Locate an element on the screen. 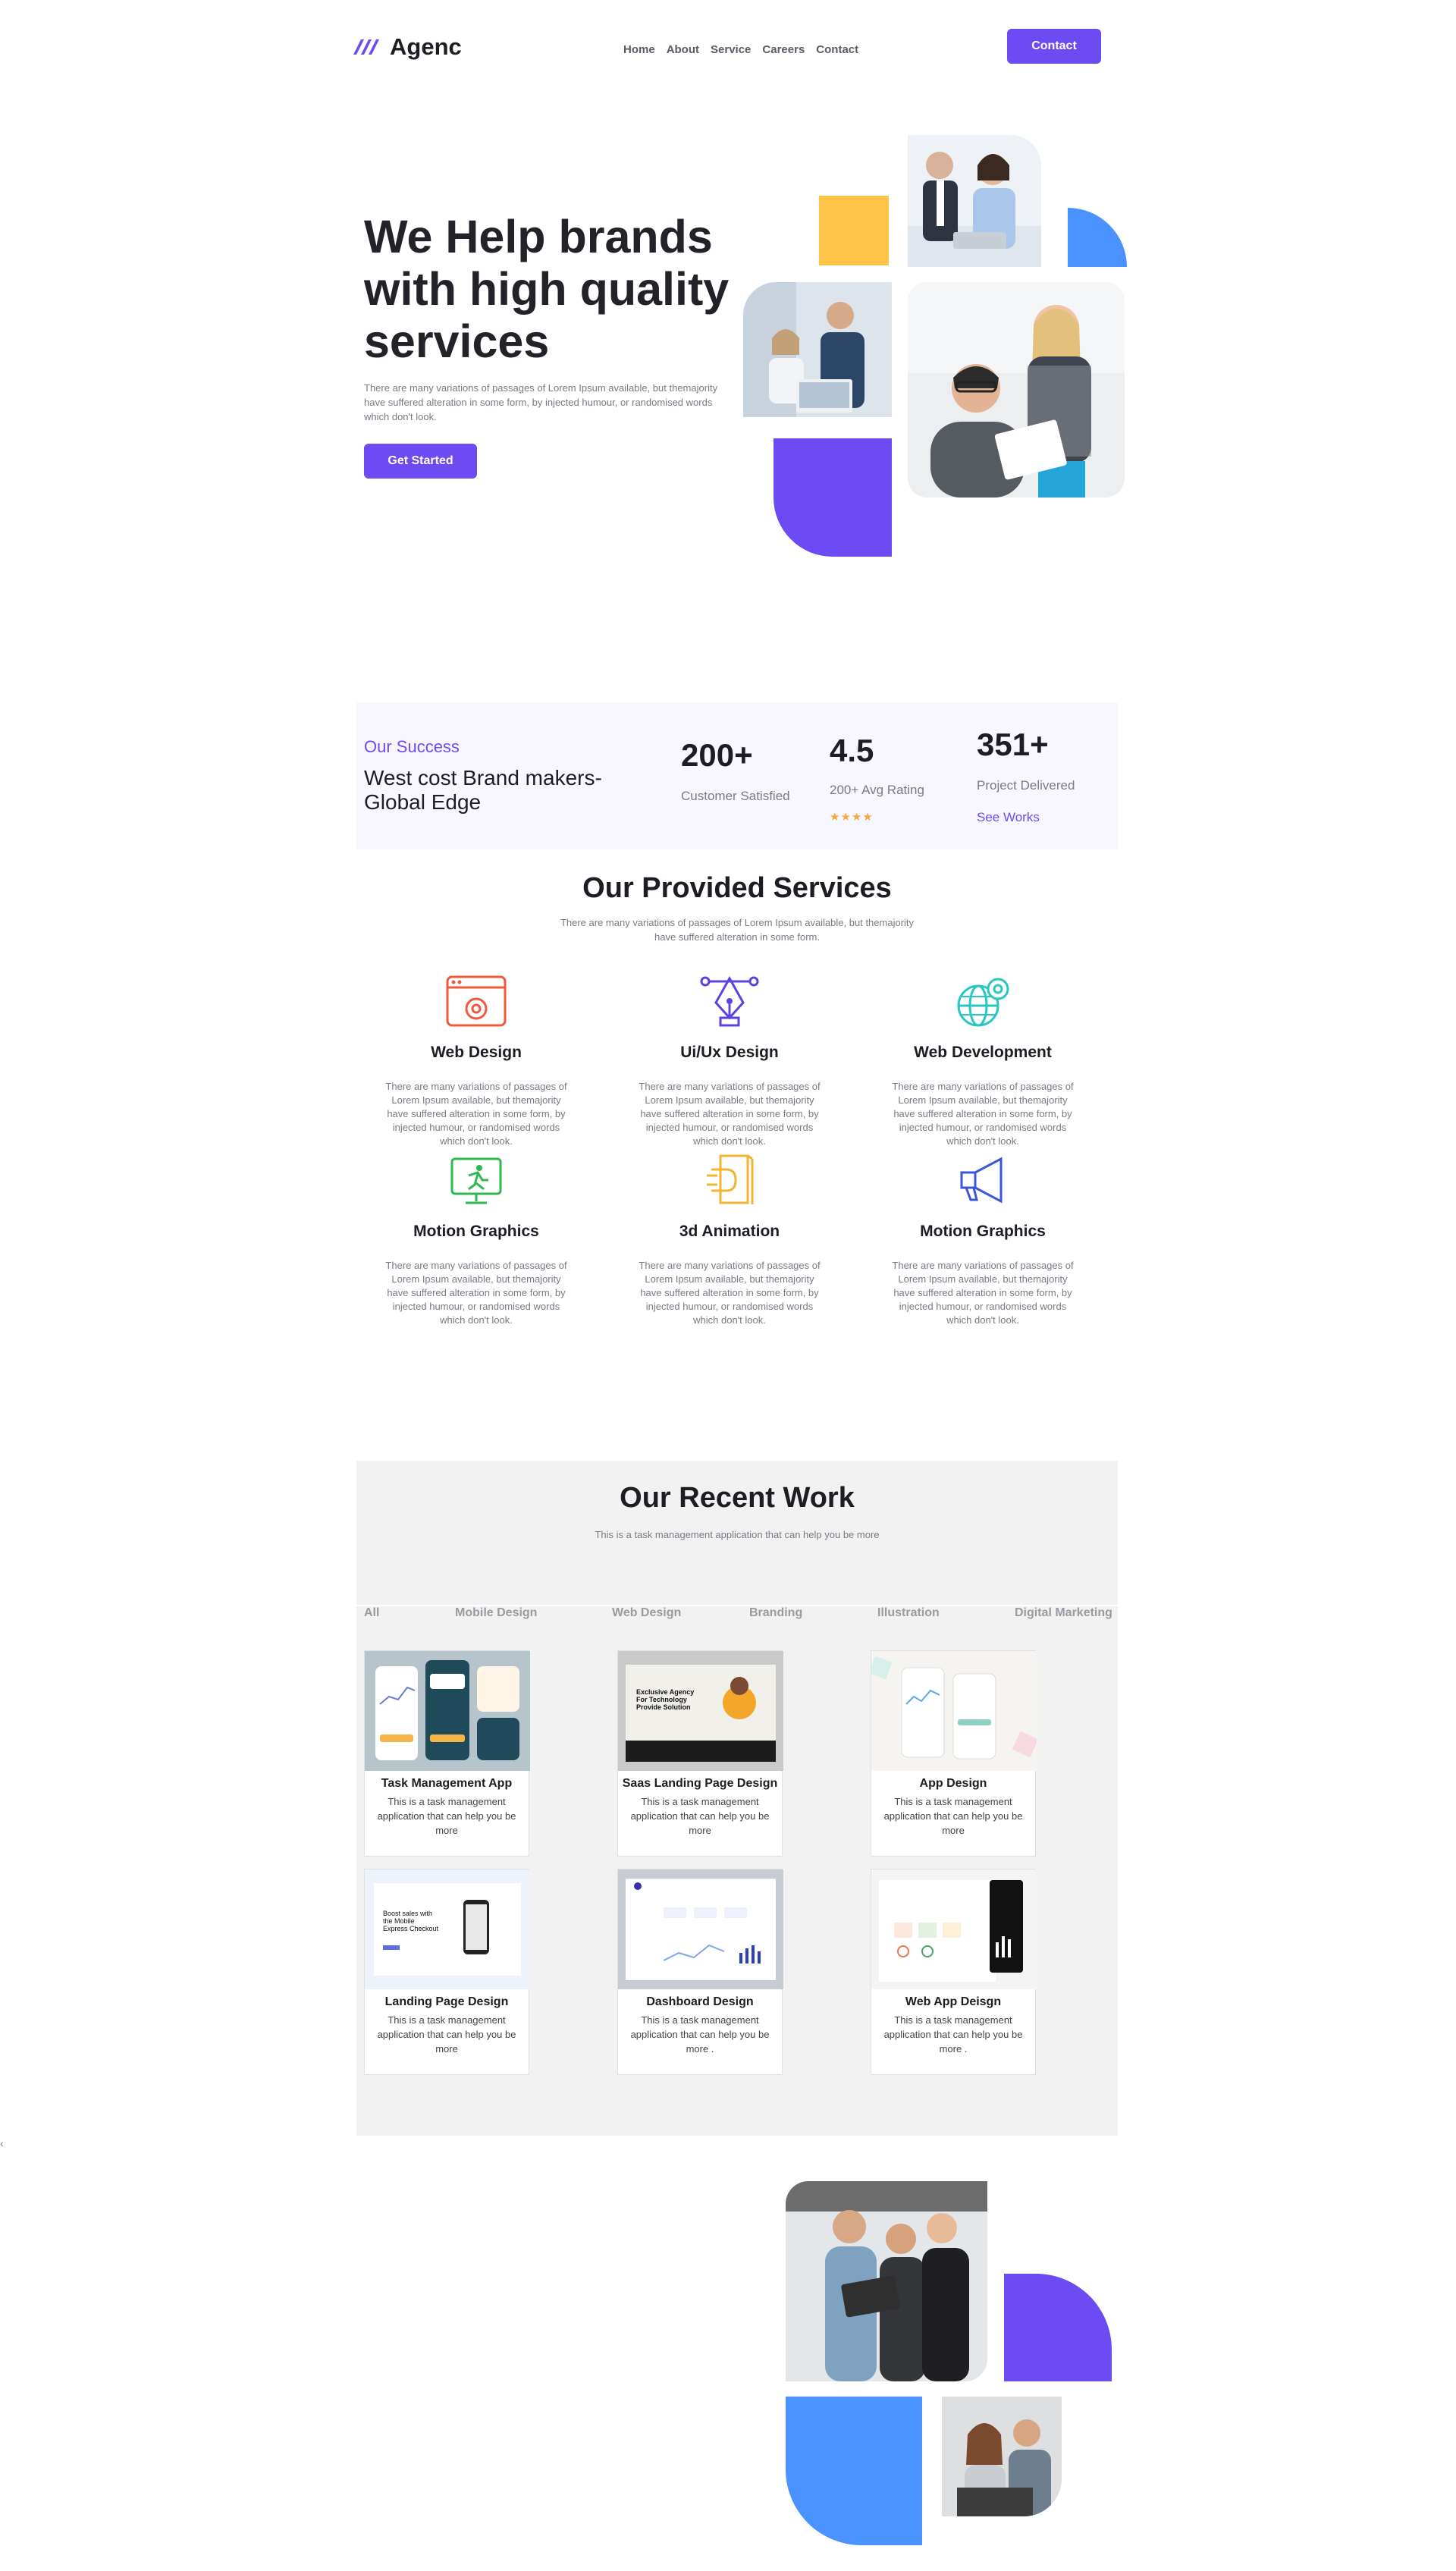 Image resolution: width=1456 pixels, height=2571 pixels. collage-photo-team-tablet is located at coordinates (886, 2281).